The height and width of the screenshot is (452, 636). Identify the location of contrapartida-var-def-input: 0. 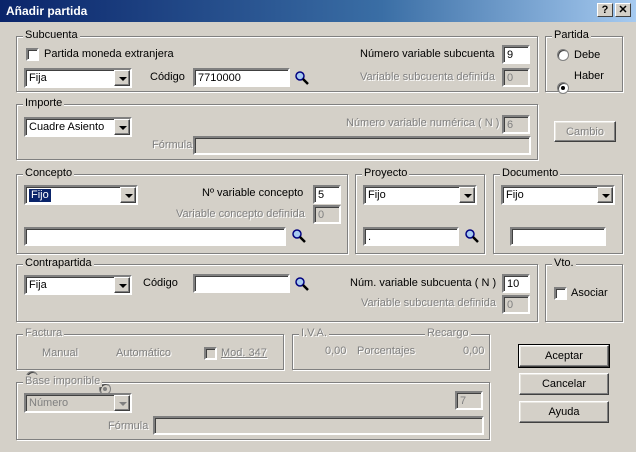
(516, 304).